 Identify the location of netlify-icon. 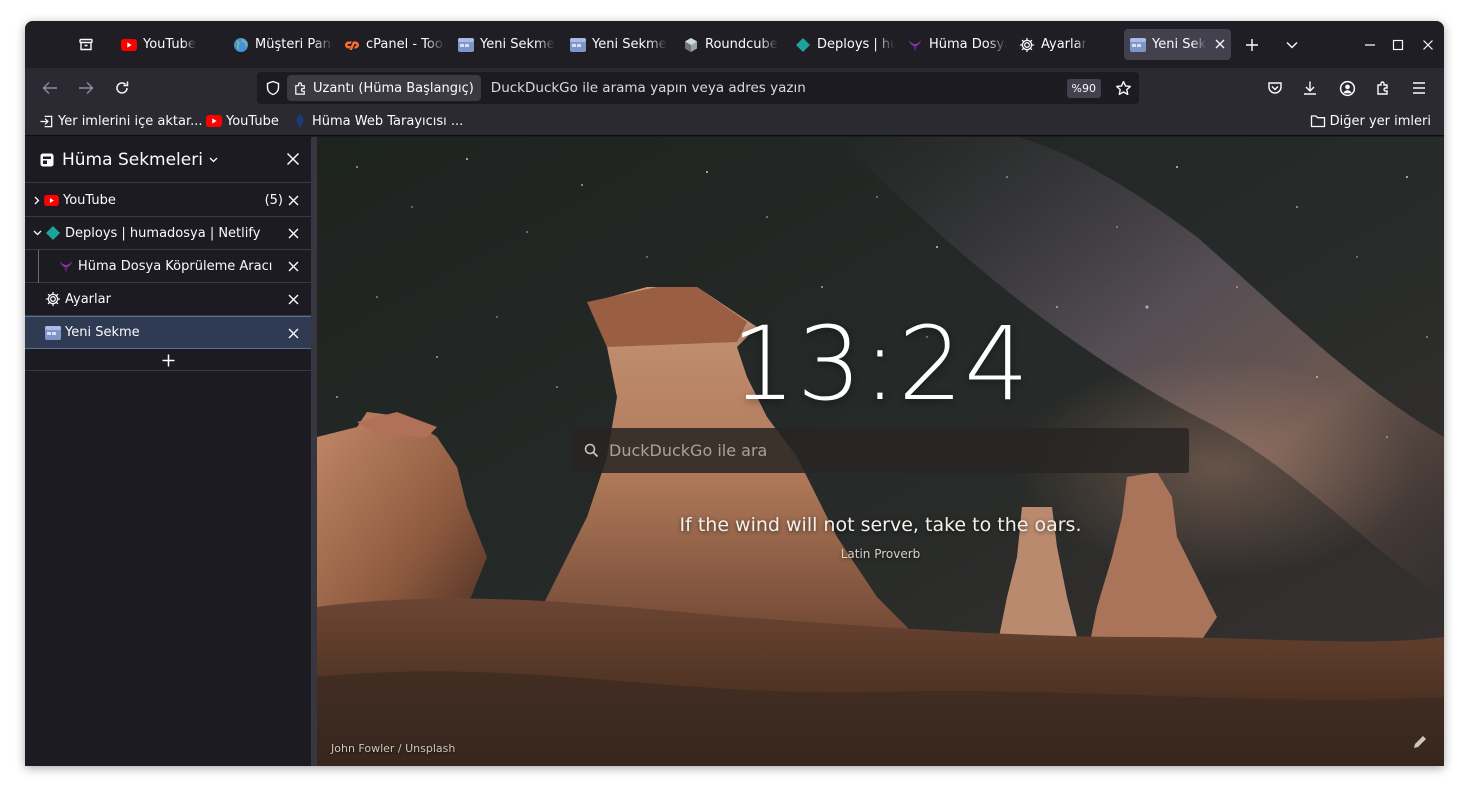
(53, 233).